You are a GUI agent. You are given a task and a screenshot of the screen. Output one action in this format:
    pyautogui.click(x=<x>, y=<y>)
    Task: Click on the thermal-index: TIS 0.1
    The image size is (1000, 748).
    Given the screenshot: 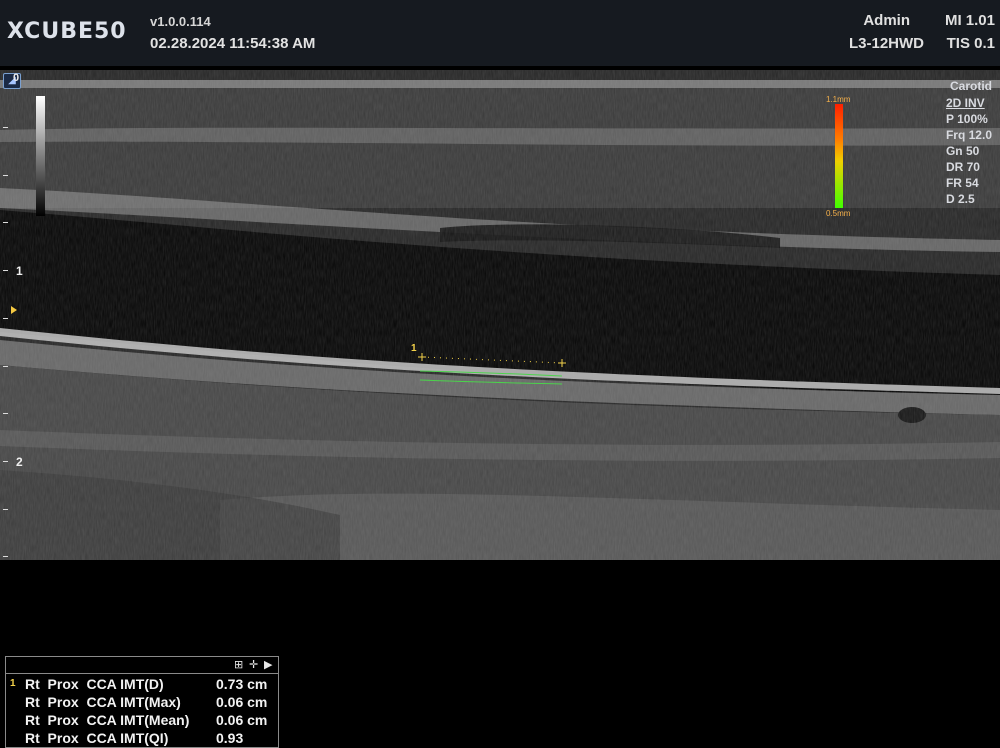 What is the action you would take?
    pyautogui.click(x=970, y=43)
    